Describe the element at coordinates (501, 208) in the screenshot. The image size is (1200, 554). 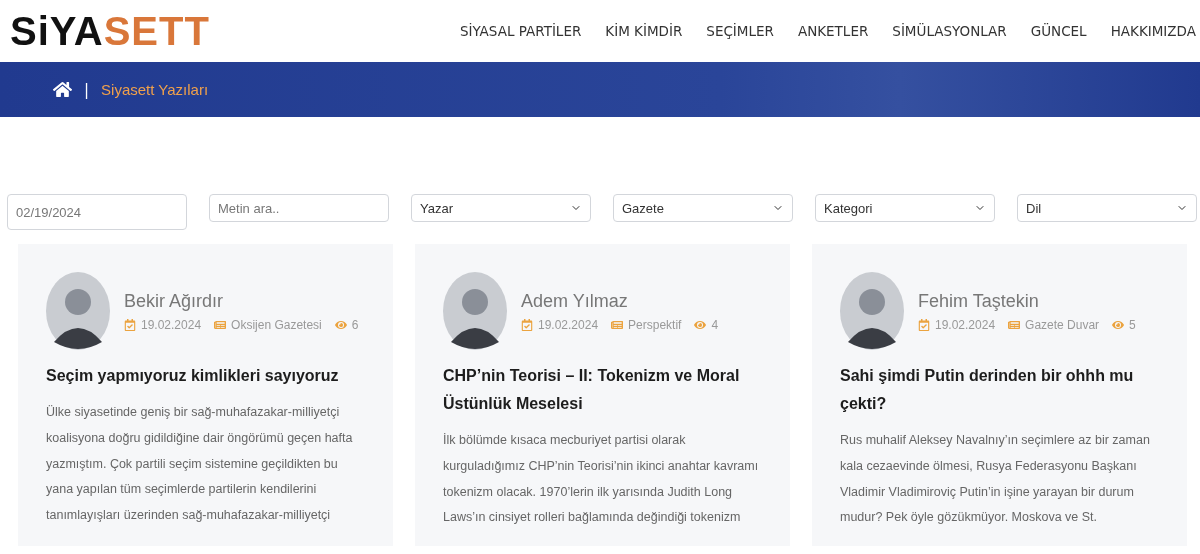
I see `select-dropdown: Yazar` at that location.